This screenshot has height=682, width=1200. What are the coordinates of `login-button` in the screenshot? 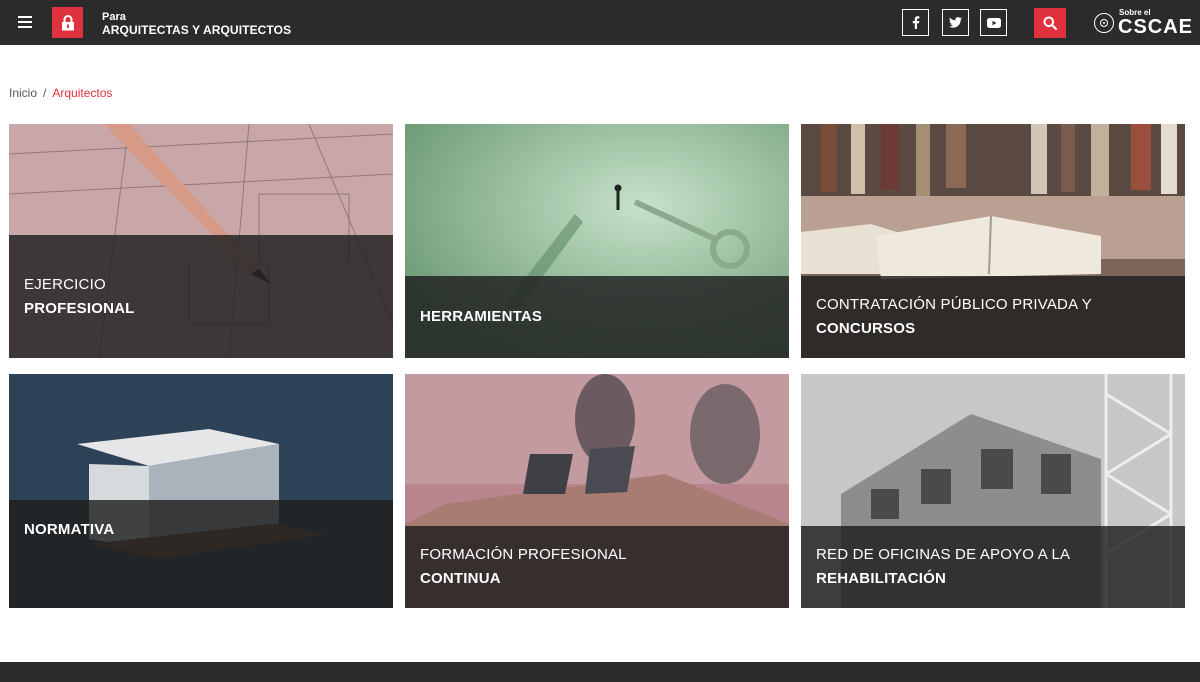 It's located at (67, 22).